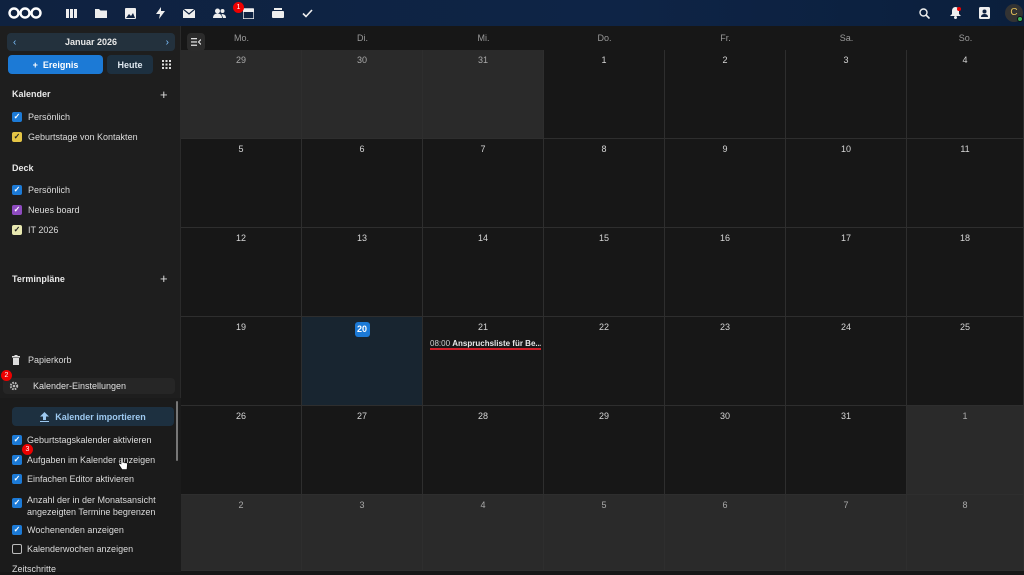  Describe the element at coordinates (46, 210) in the screenshot. I see `deck-item-neues-board: ✓ Neues board` at that location.